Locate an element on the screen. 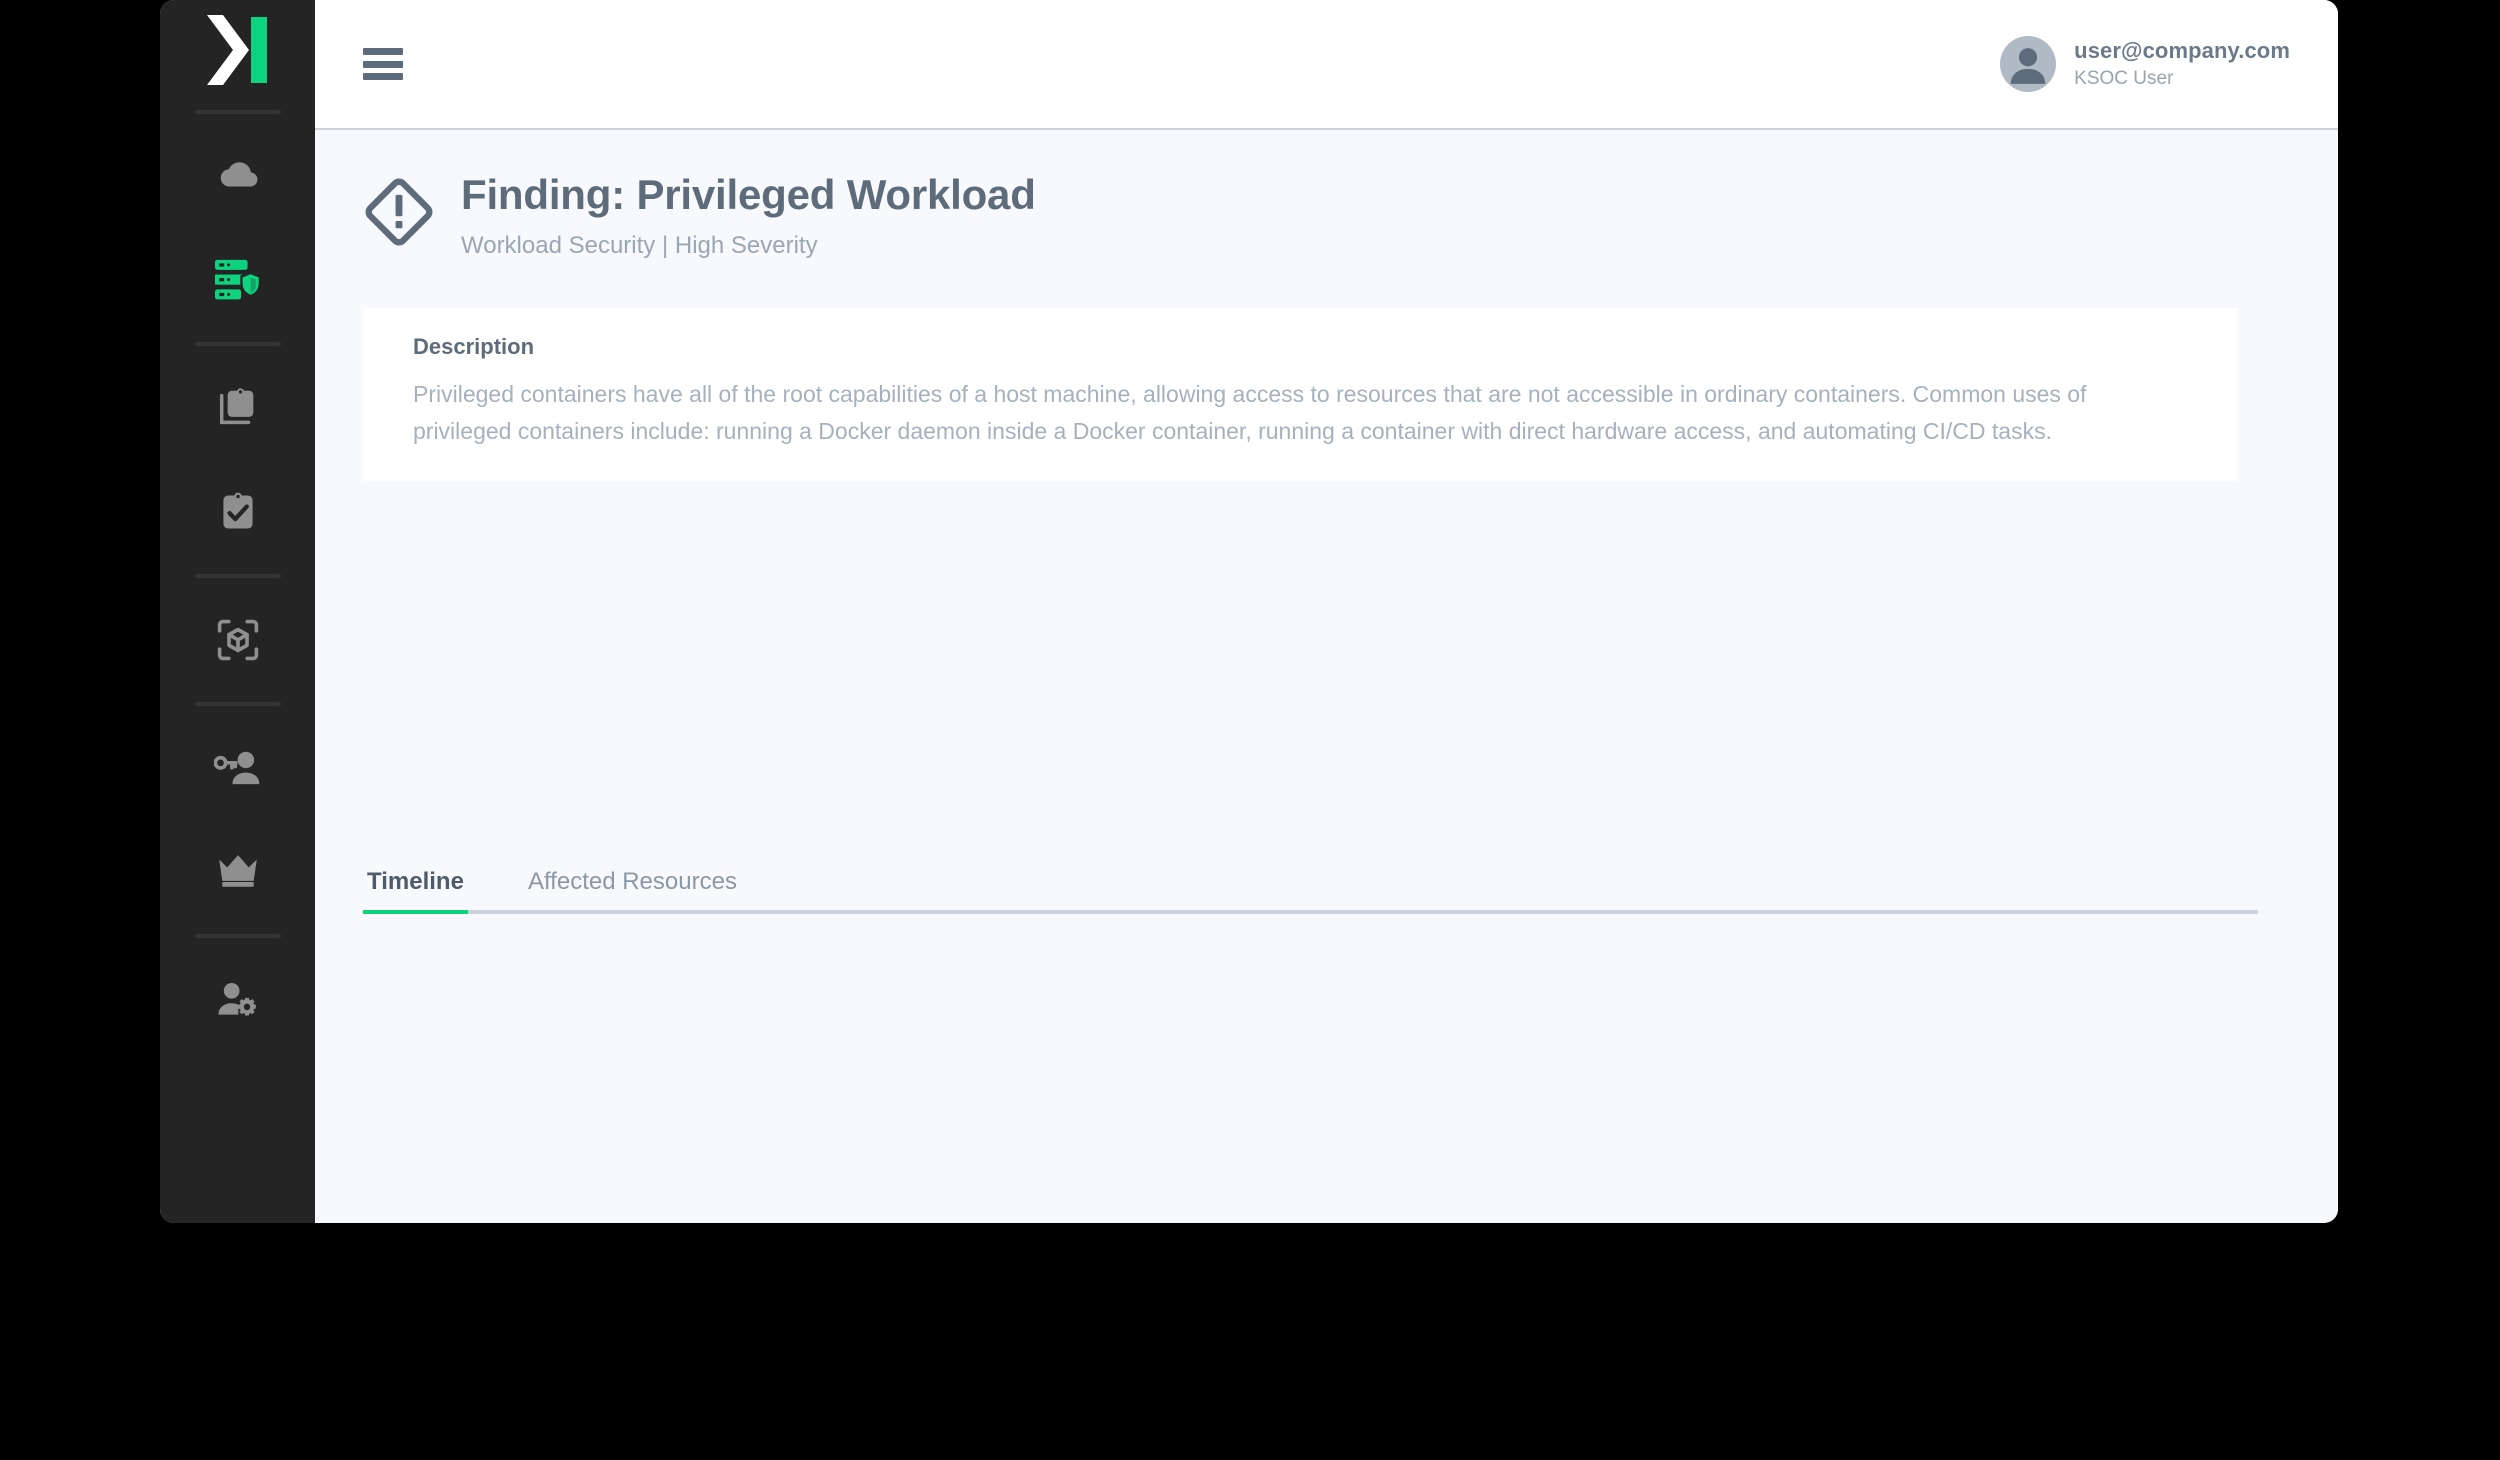  user-gear-icon is located at coordinates (236, 999).